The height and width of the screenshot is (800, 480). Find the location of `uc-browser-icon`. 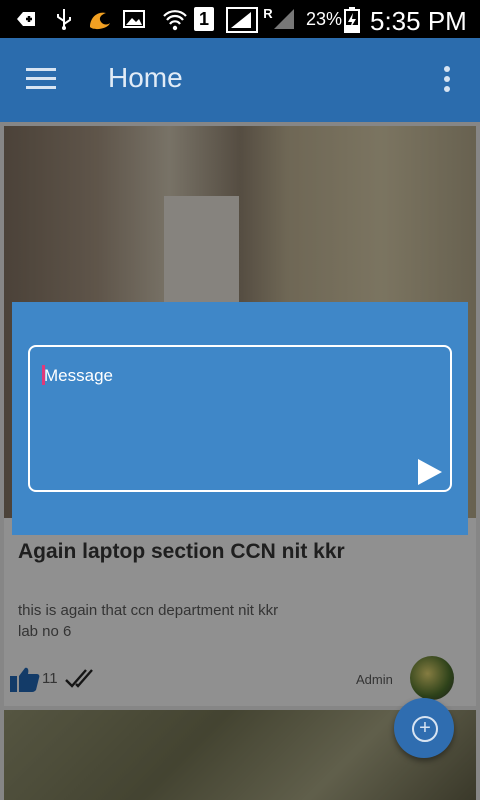

uc-browser-icon is located at coordinates (98, 19).